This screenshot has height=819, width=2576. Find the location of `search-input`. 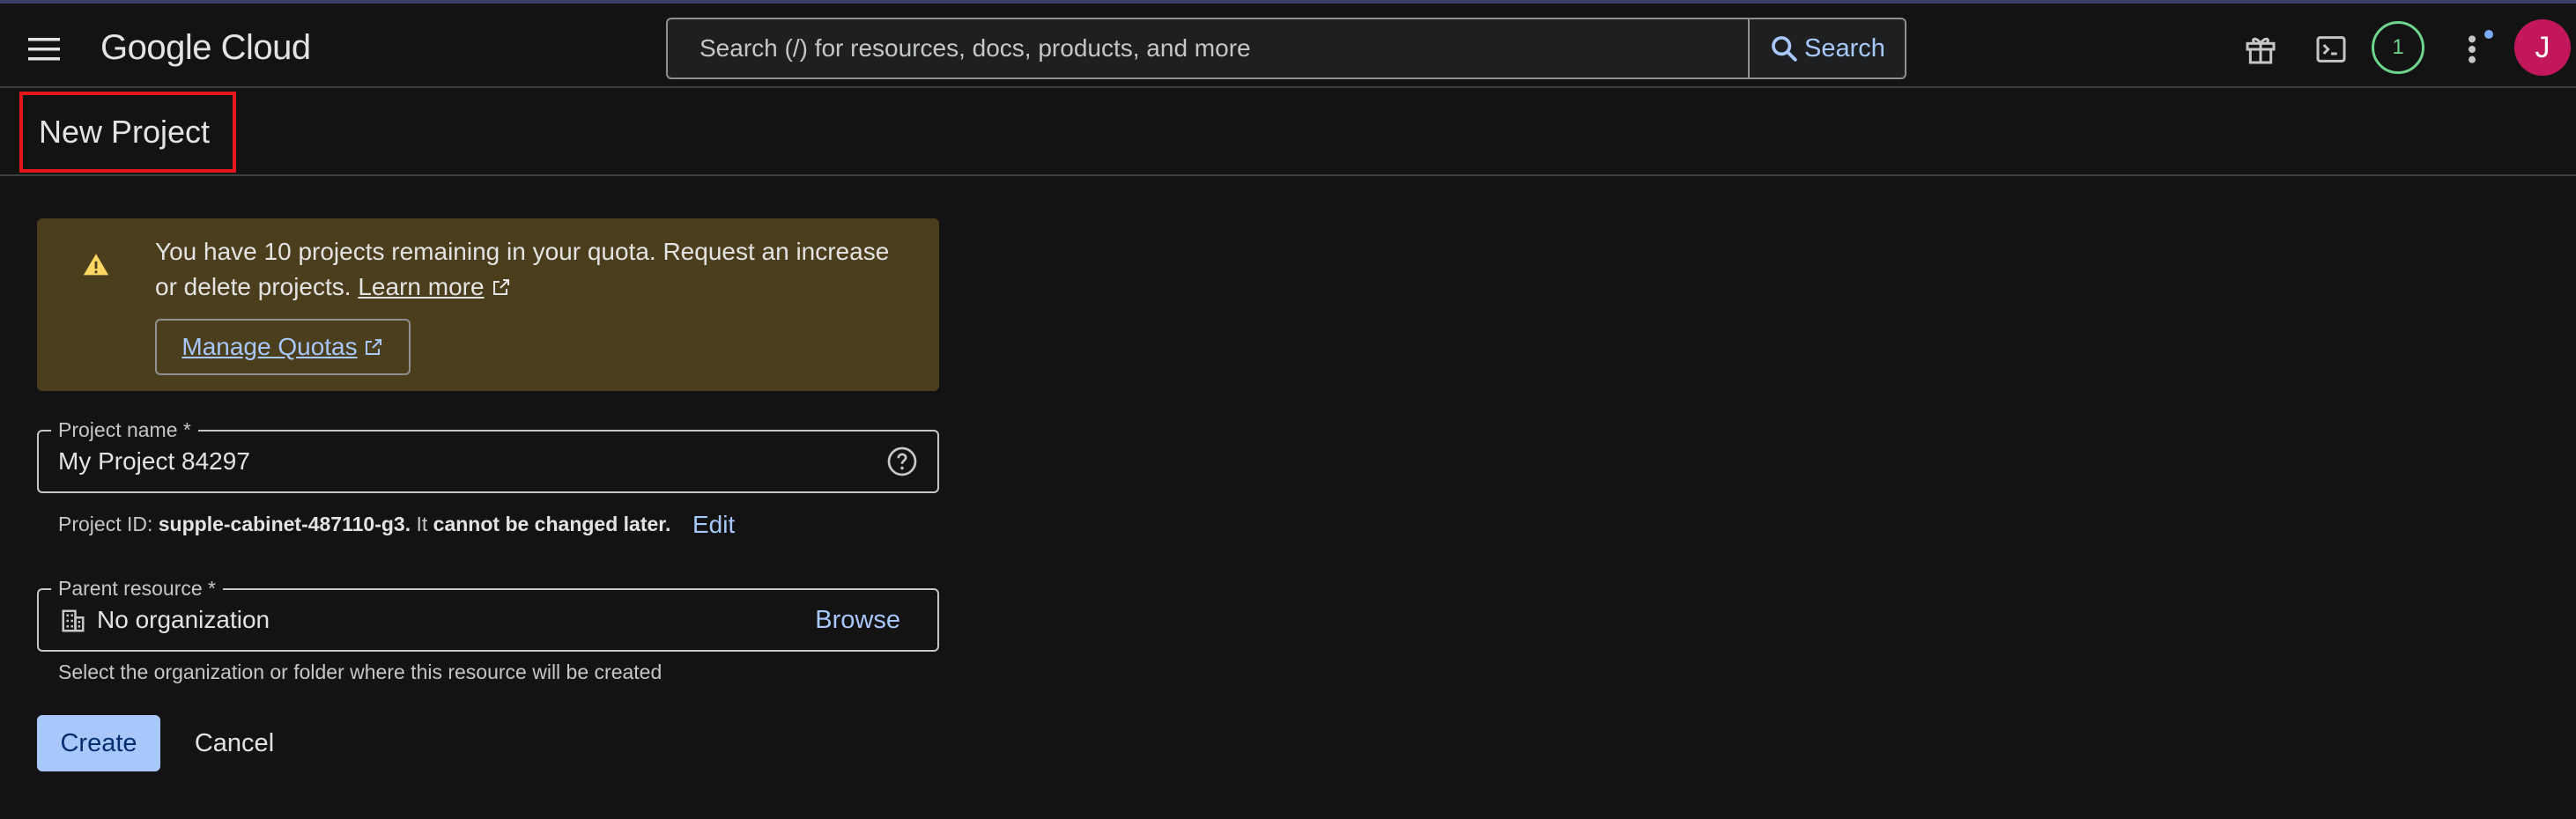

search-input is located at coordinates (1208, 48).